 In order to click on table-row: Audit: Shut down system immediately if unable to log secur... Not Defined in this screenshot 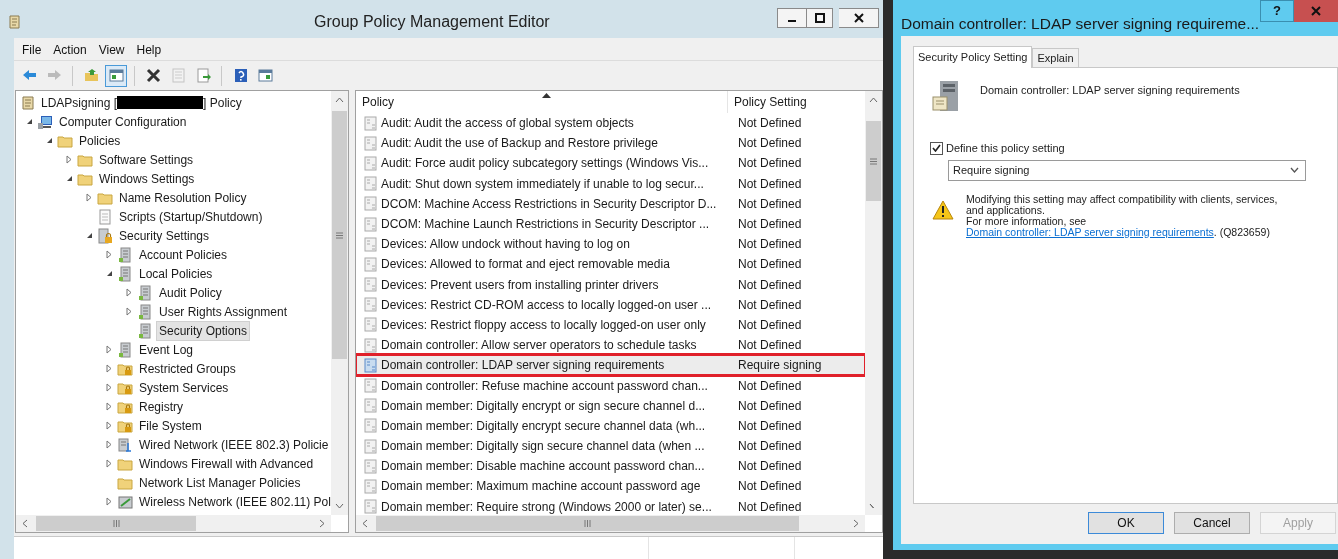, I will do `click(610, 183)`.